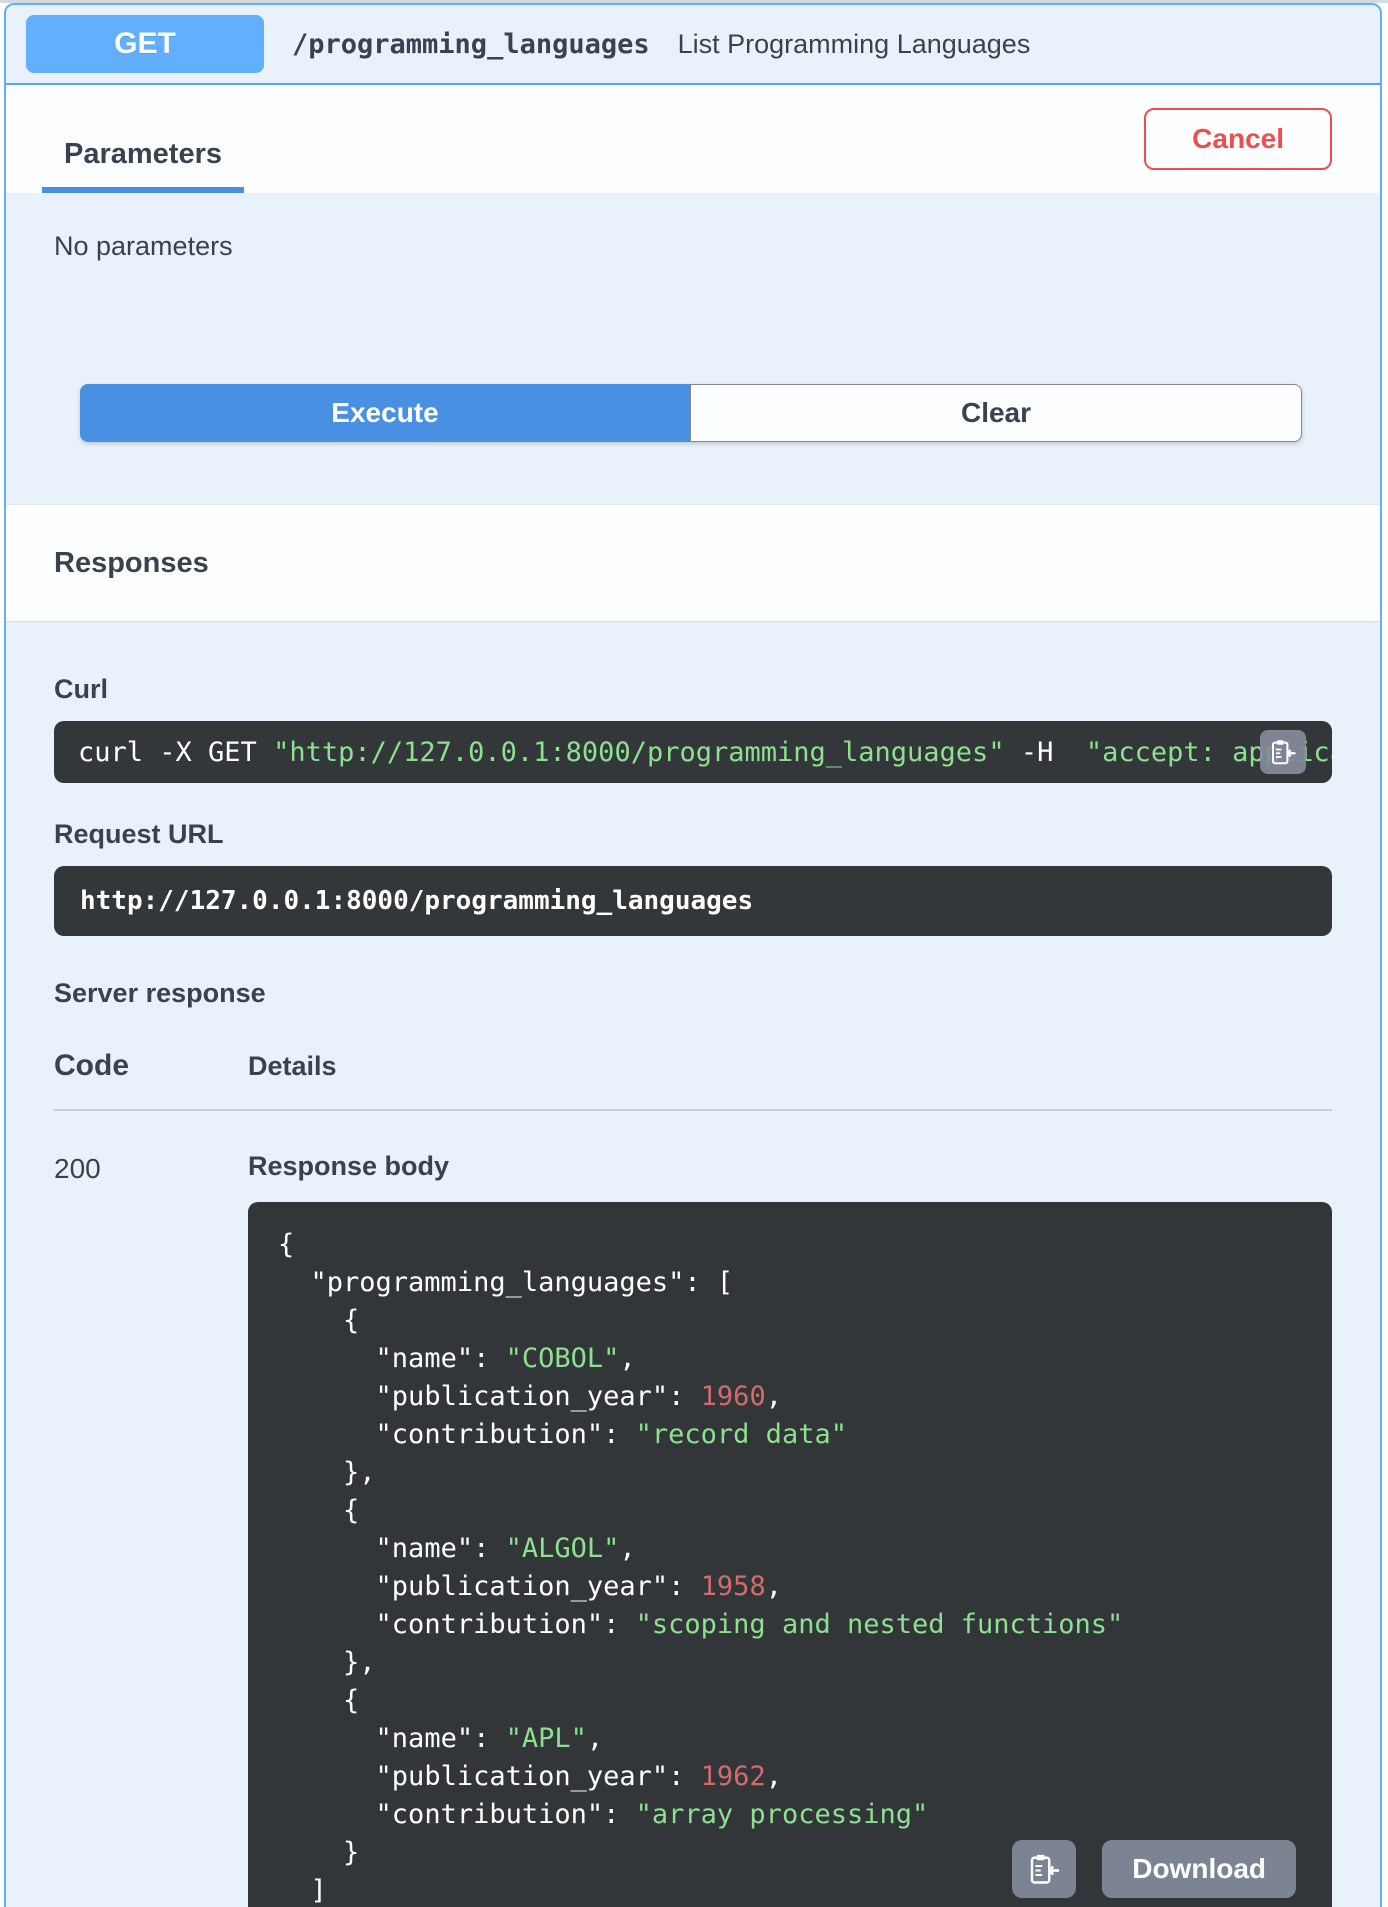 The width and height of the screenshot is (1388, 1907). What do you see at coordinates (854, 43) in the screenshot?
I see `endpoint-summary: List Programming Languages` at bounding box center [854, 43].